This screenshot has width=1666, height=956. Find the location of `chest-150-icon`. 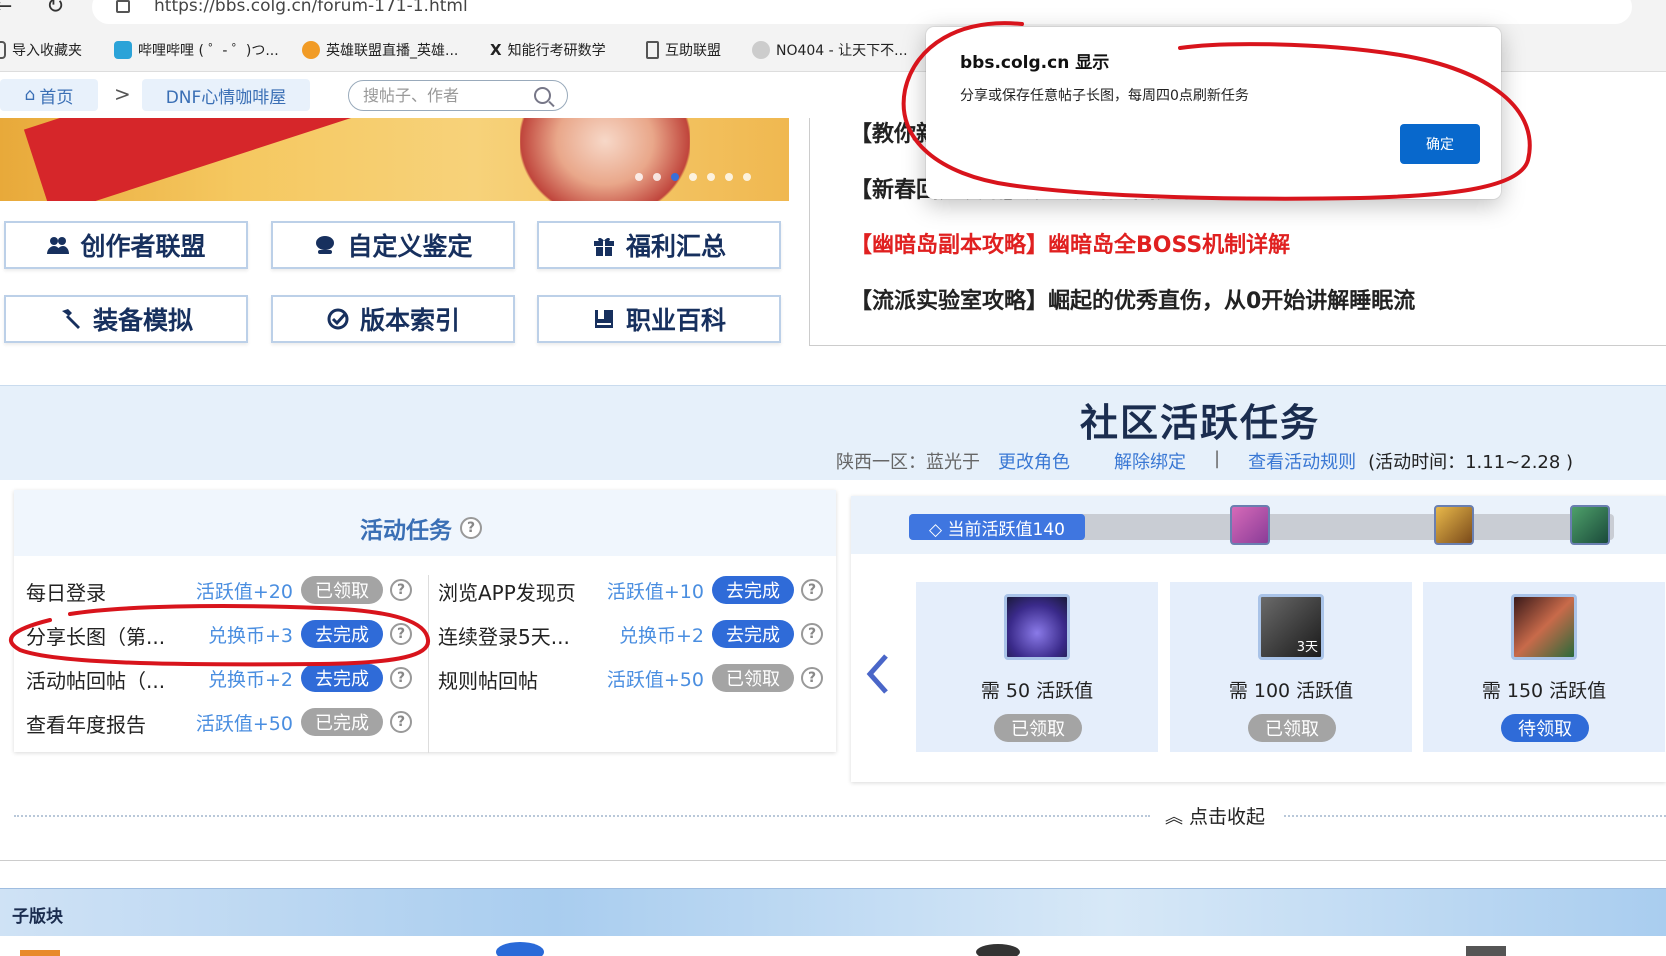

chest-150-icon is located at coordinates (1590, 525).